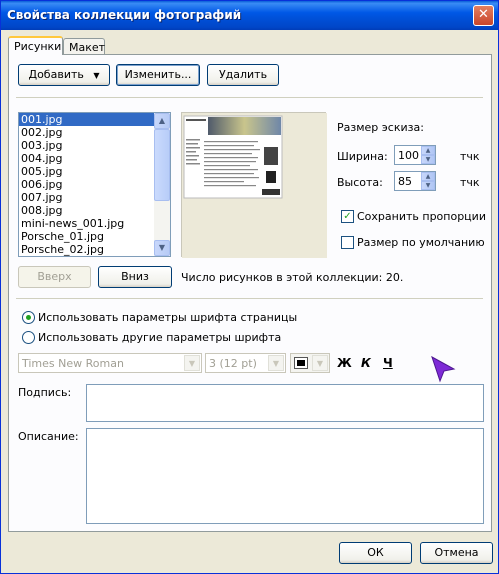  Describe the element at coordinates (443, 369) in the screenshot. I see `mouse-cursor-icon` at that location.